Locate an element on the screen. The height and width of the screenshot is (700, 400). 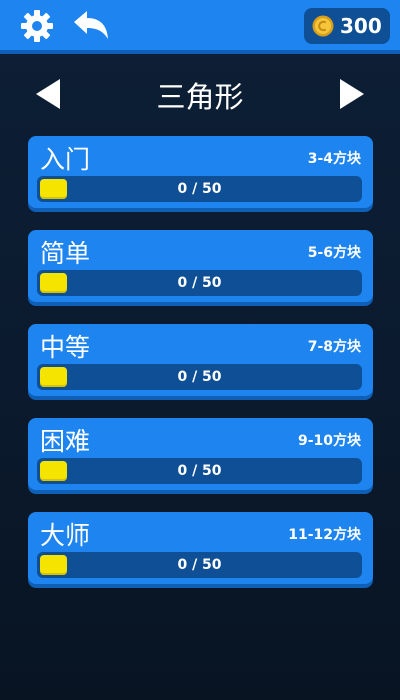
difficulty-name: 简单 is located at coordinates (65, 253).